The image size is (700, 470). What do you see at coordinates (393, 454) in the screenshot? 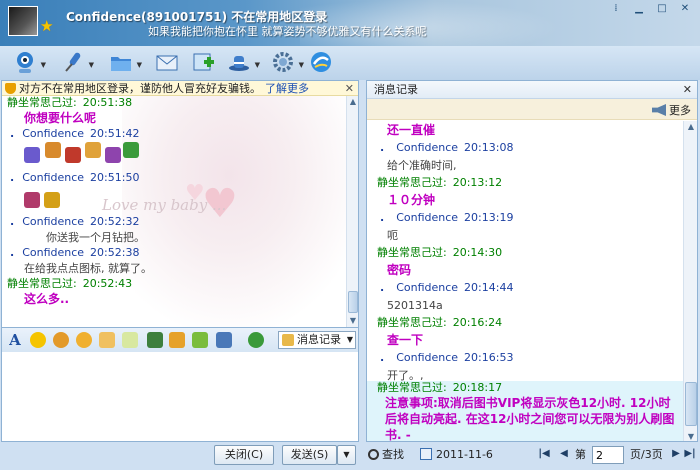
I see `search-label: 查找` at bounding box center [393, 454].